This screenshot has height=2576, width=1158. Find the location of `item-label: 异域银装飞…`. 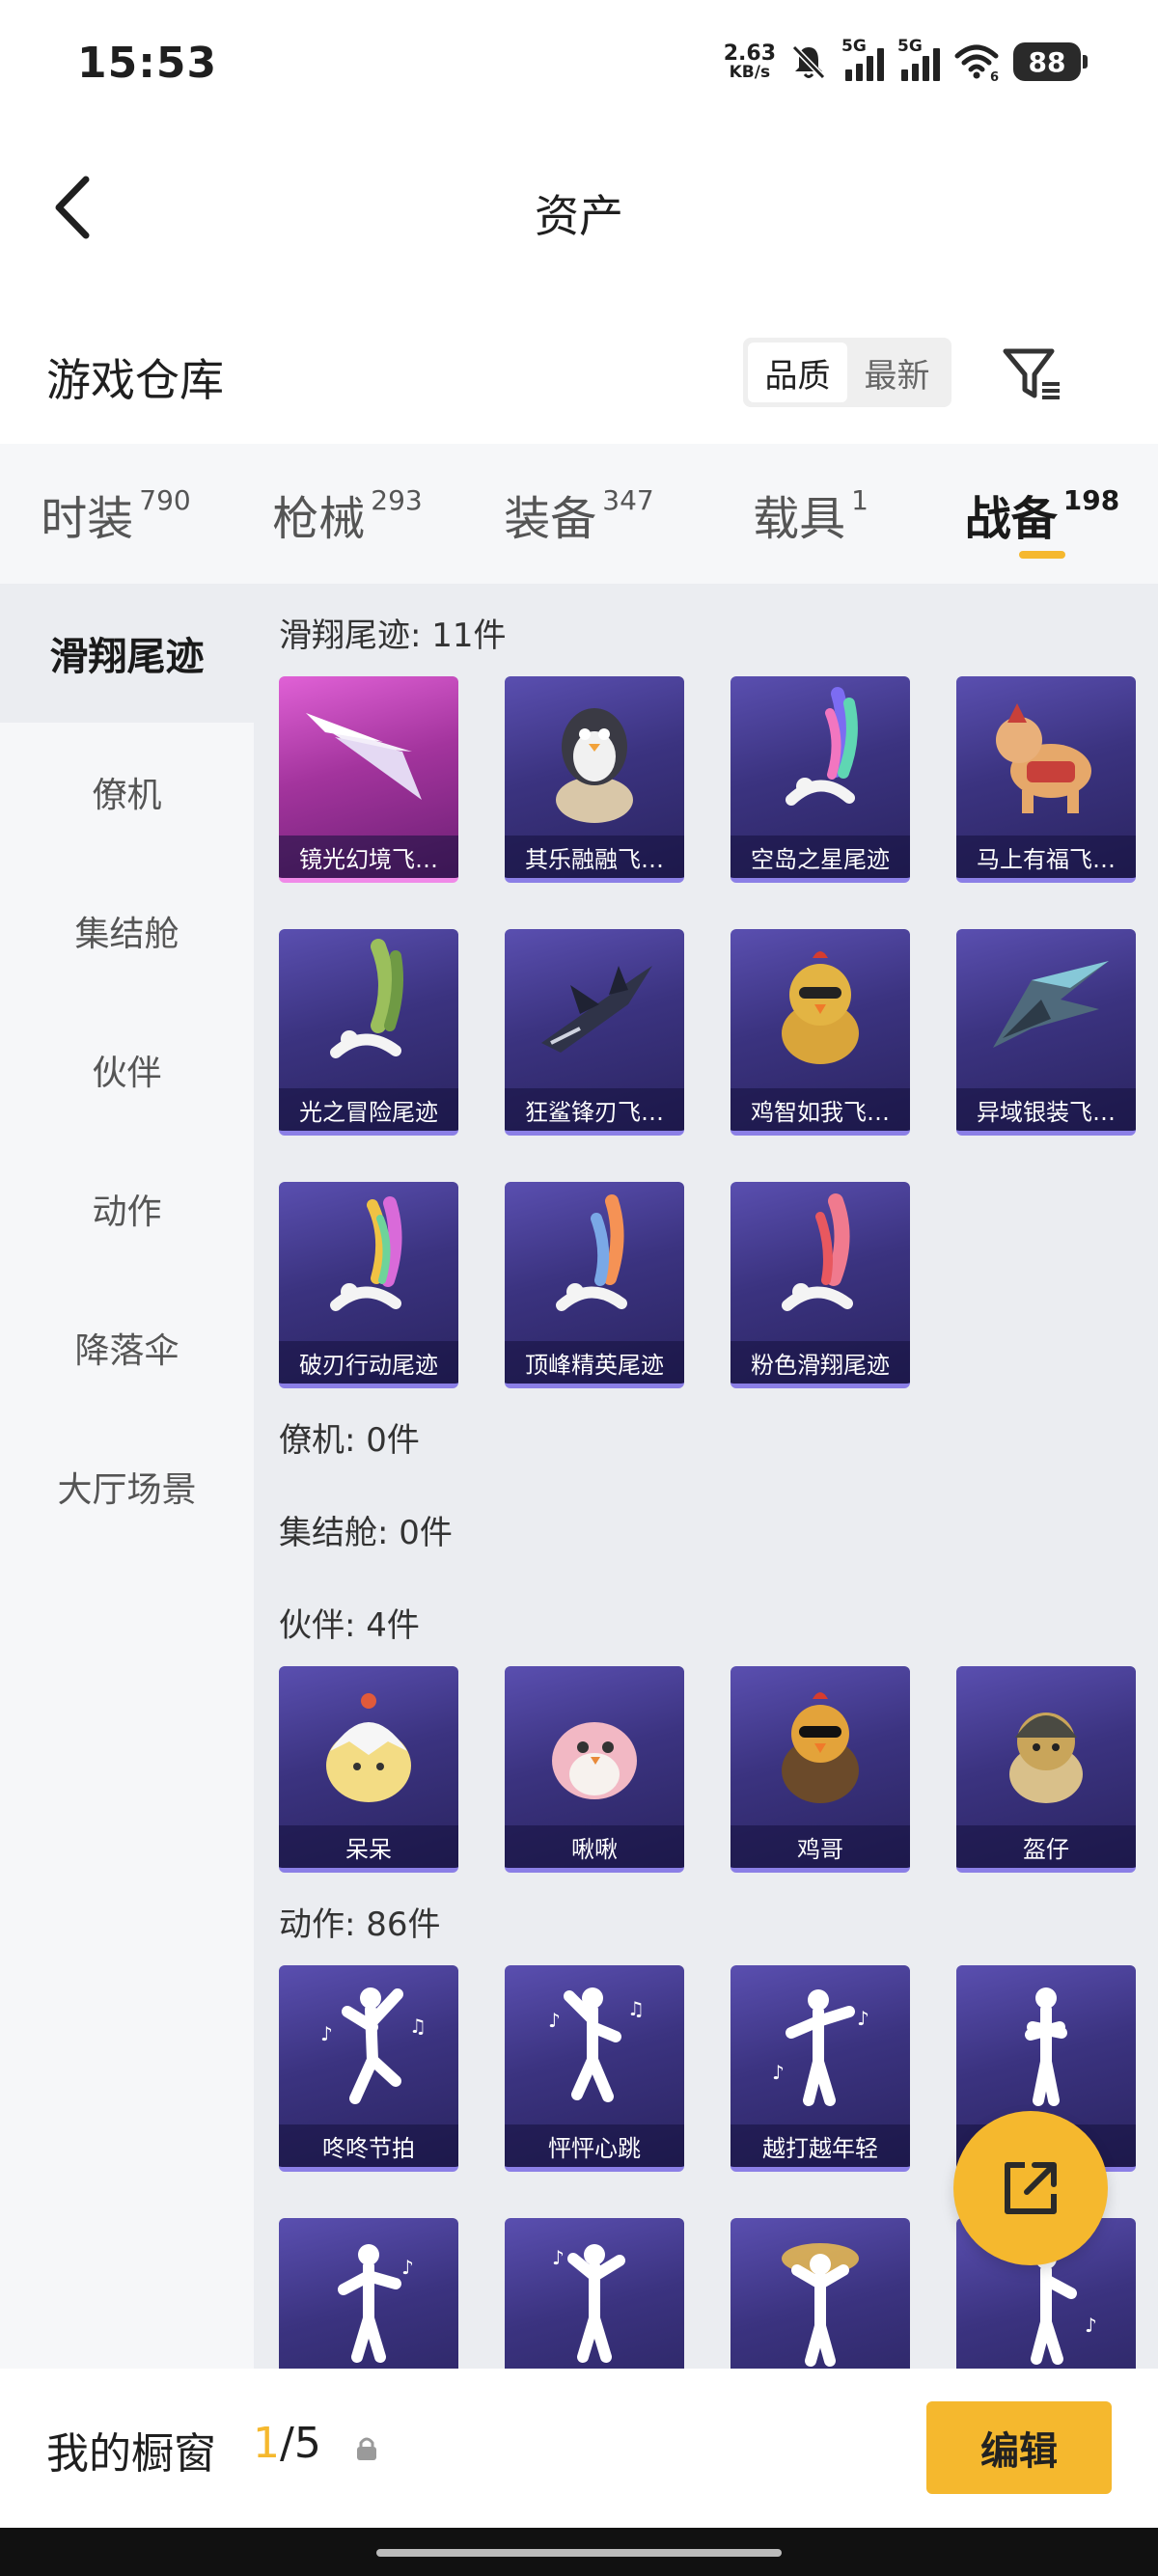

item-label: 异域银装飞… is located at coordinates (1046, 1109).